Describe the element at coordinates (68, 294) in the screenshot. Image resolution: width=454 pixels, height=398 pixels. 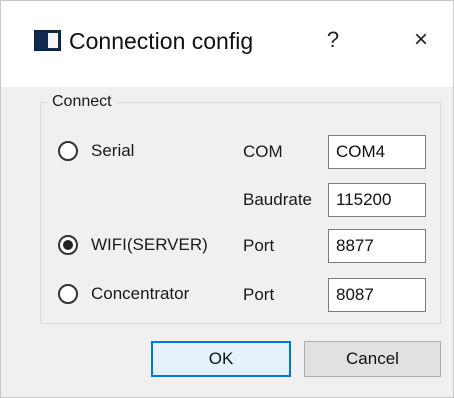
I see `concentrator-radio` at that location.